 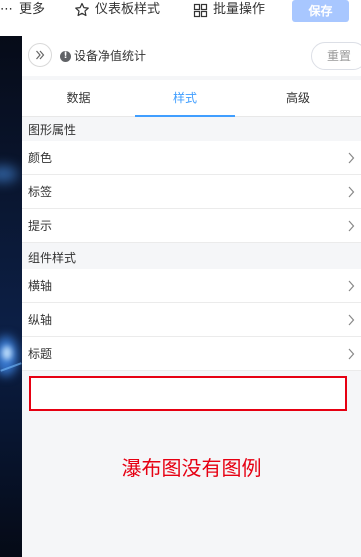 What do you see at coordinates (191, 286) in the screenshot?
I see `row-x-axis: 横轴` at bounding box center [191, 286].